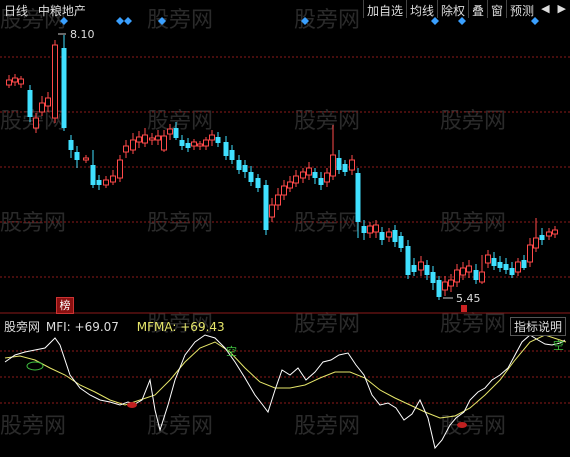 This screenshot has width=570, height=457. I want to click on chart-title: 日线 中粮地产, so click(48, 10).